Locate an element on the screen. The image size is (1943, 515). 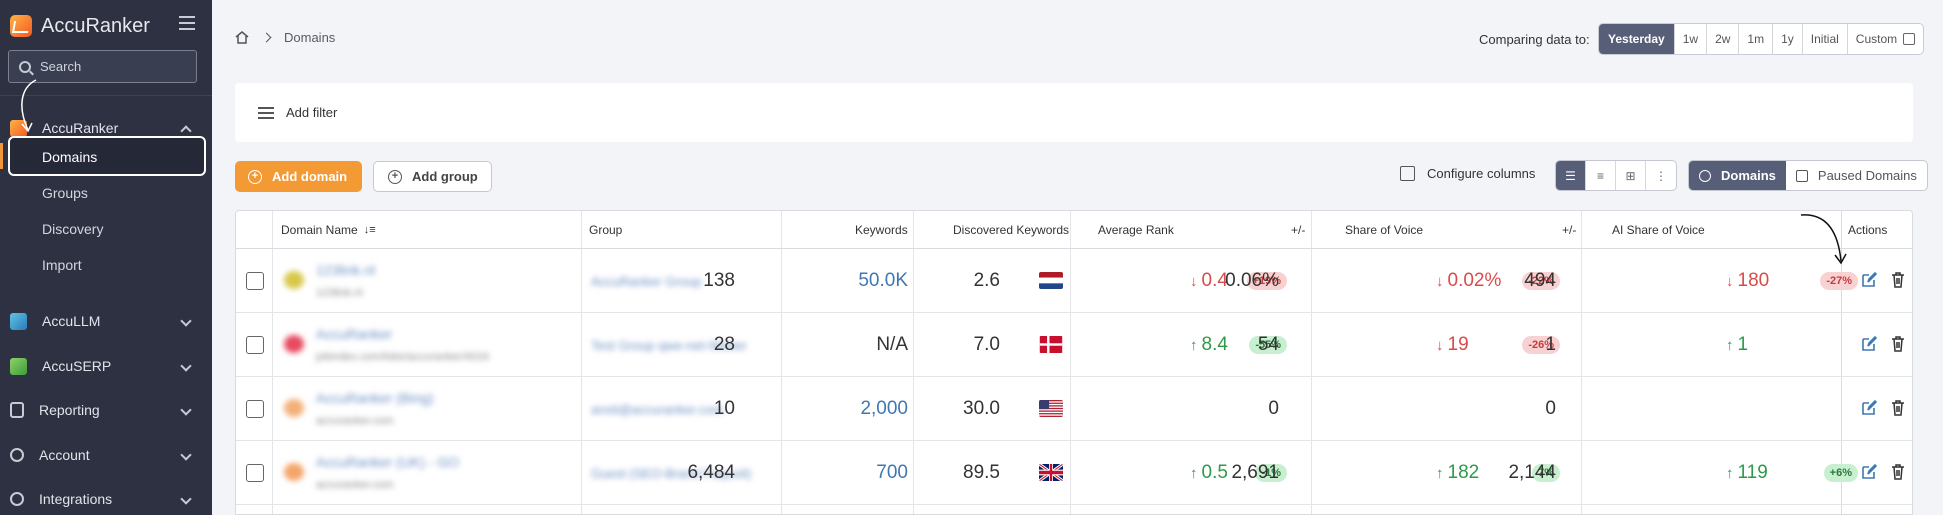
sidebar-item-import: Import is located at coordinates (62, 265).